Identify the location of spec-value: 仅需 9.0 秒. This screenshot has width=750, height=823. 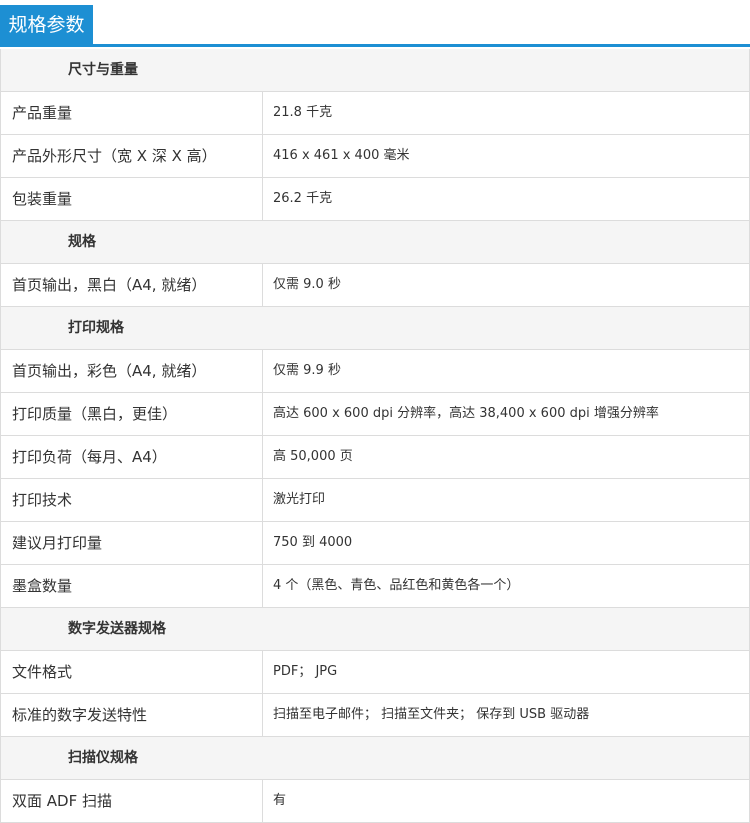
(307, 284).